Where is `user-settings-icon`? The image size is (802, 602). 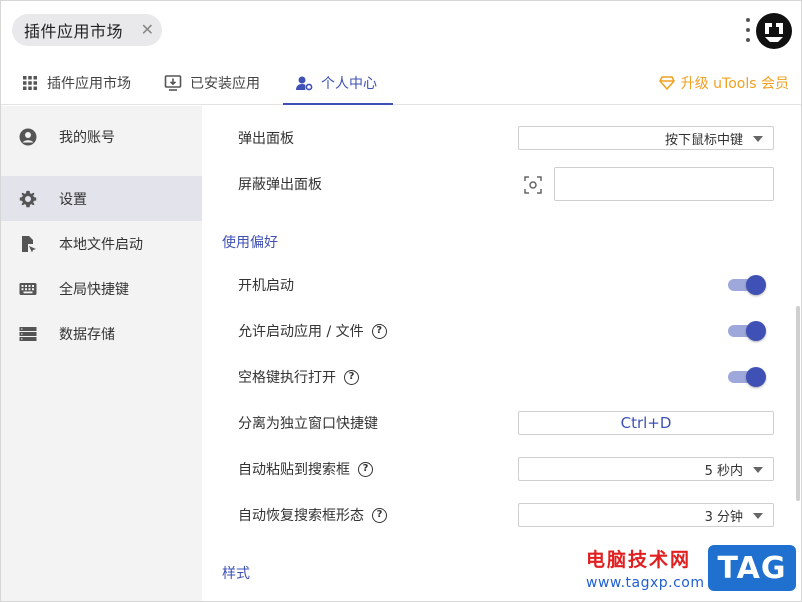
user-settings-icon is located at coordinates (304, 83).